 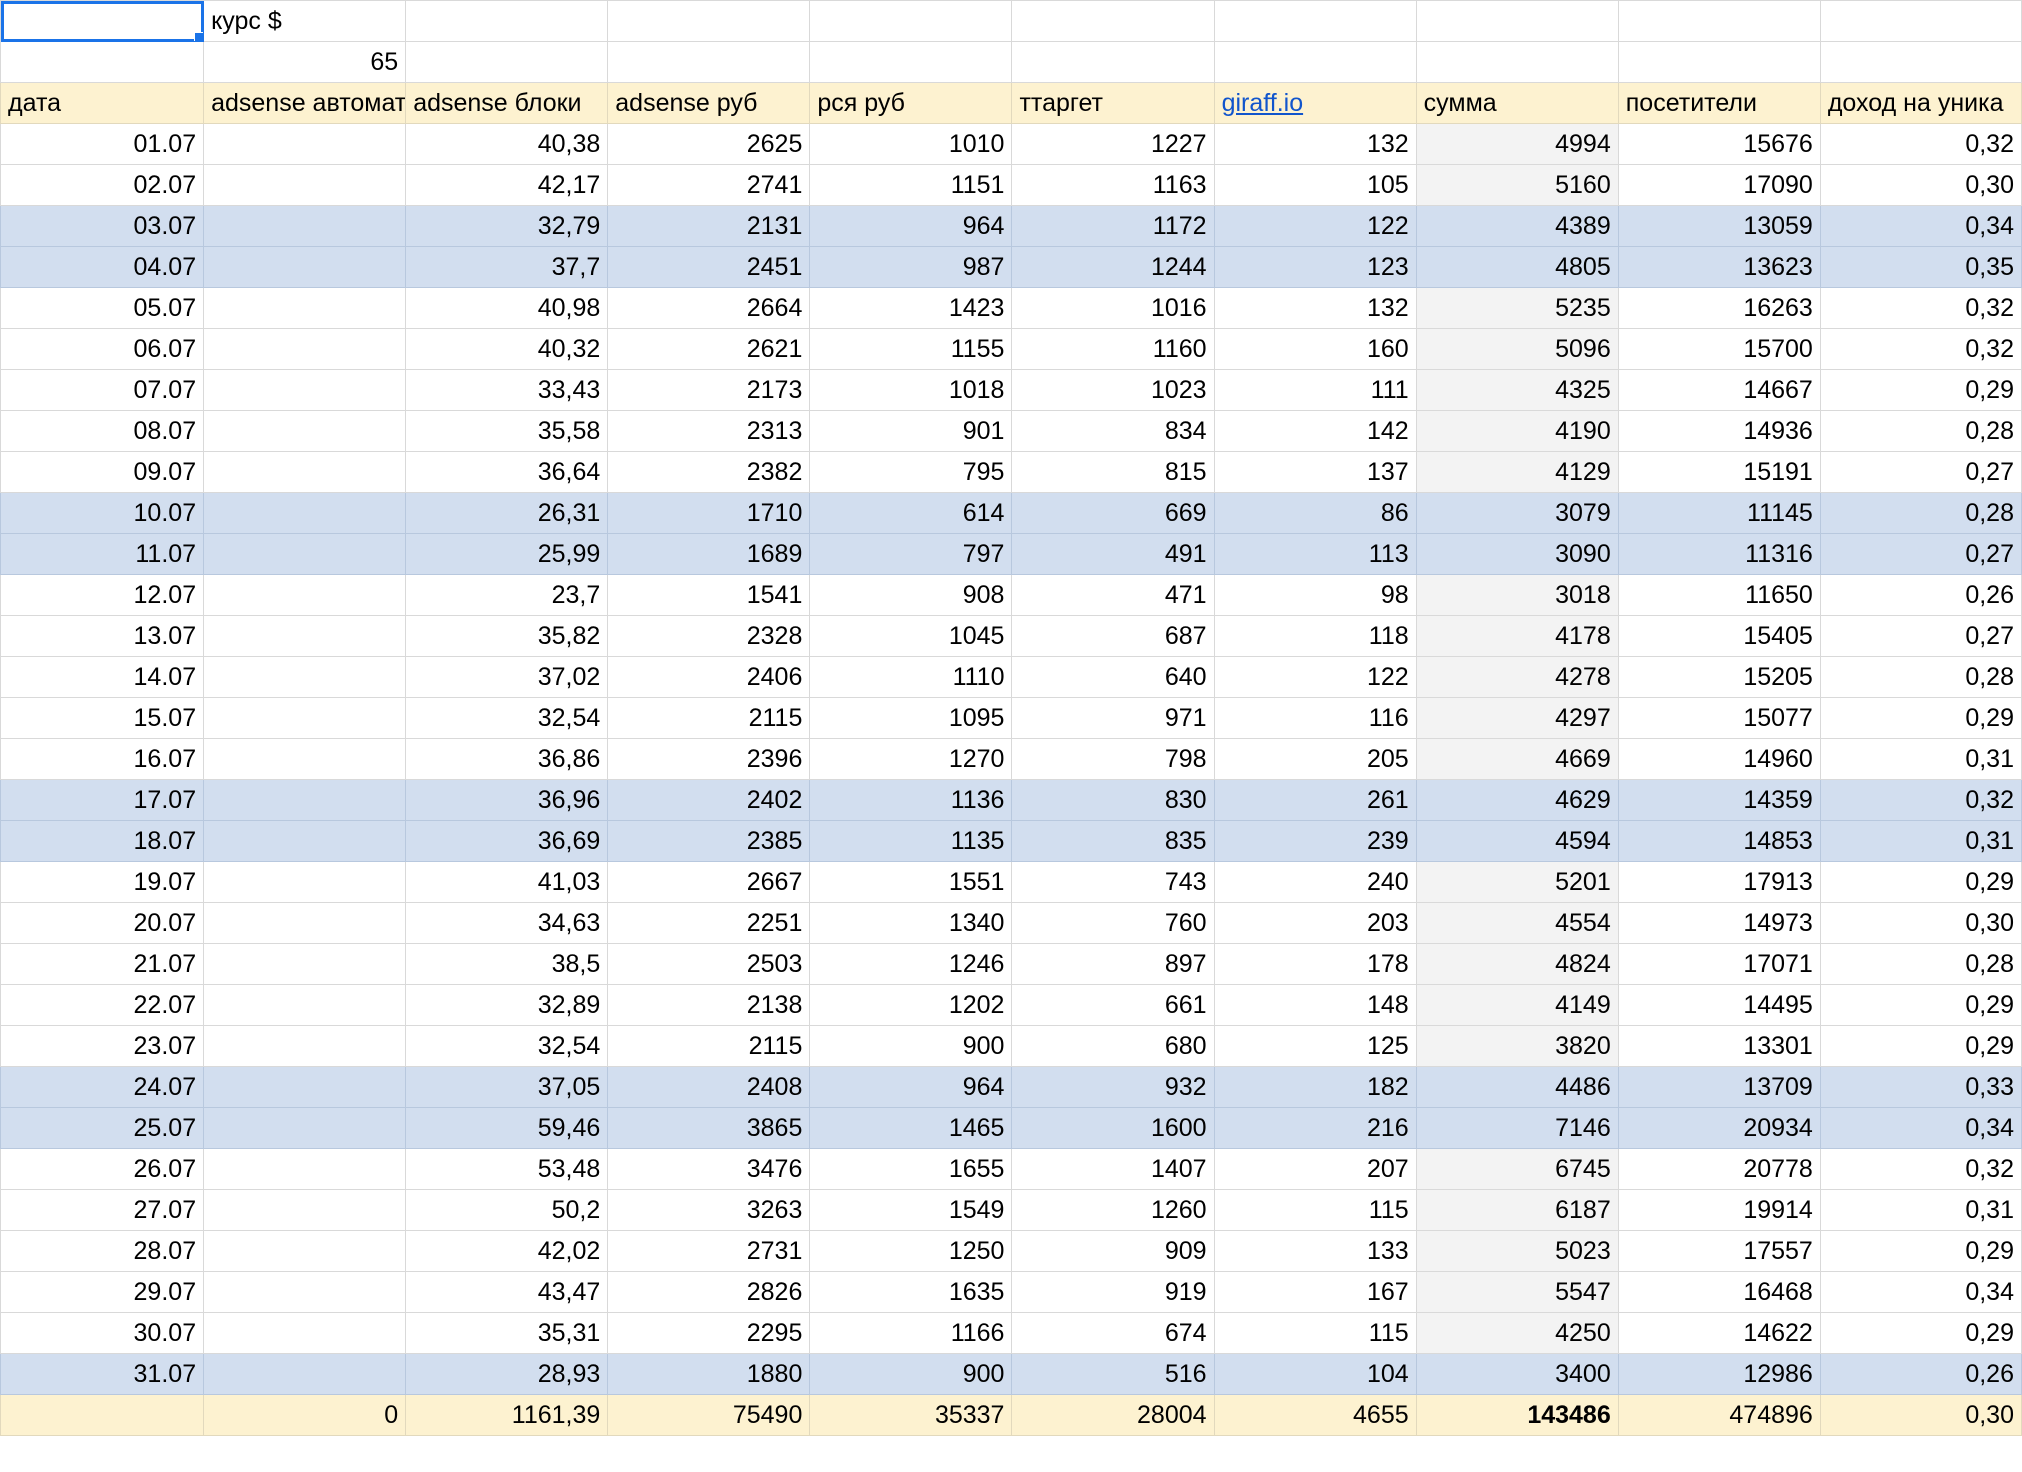 What do you see at coordinates (709, 472) in the screenshot?
I see `adsense-rub-cell: 2382` at bounding box center [709, 472].